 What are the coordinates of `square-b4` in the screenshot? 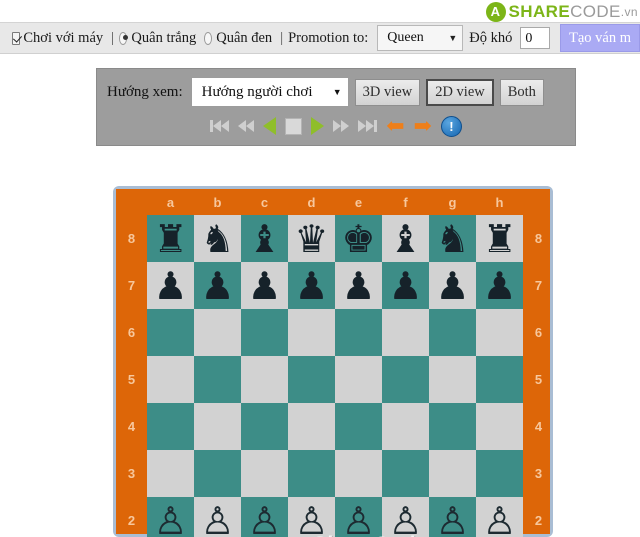 It's located at (217, 426).